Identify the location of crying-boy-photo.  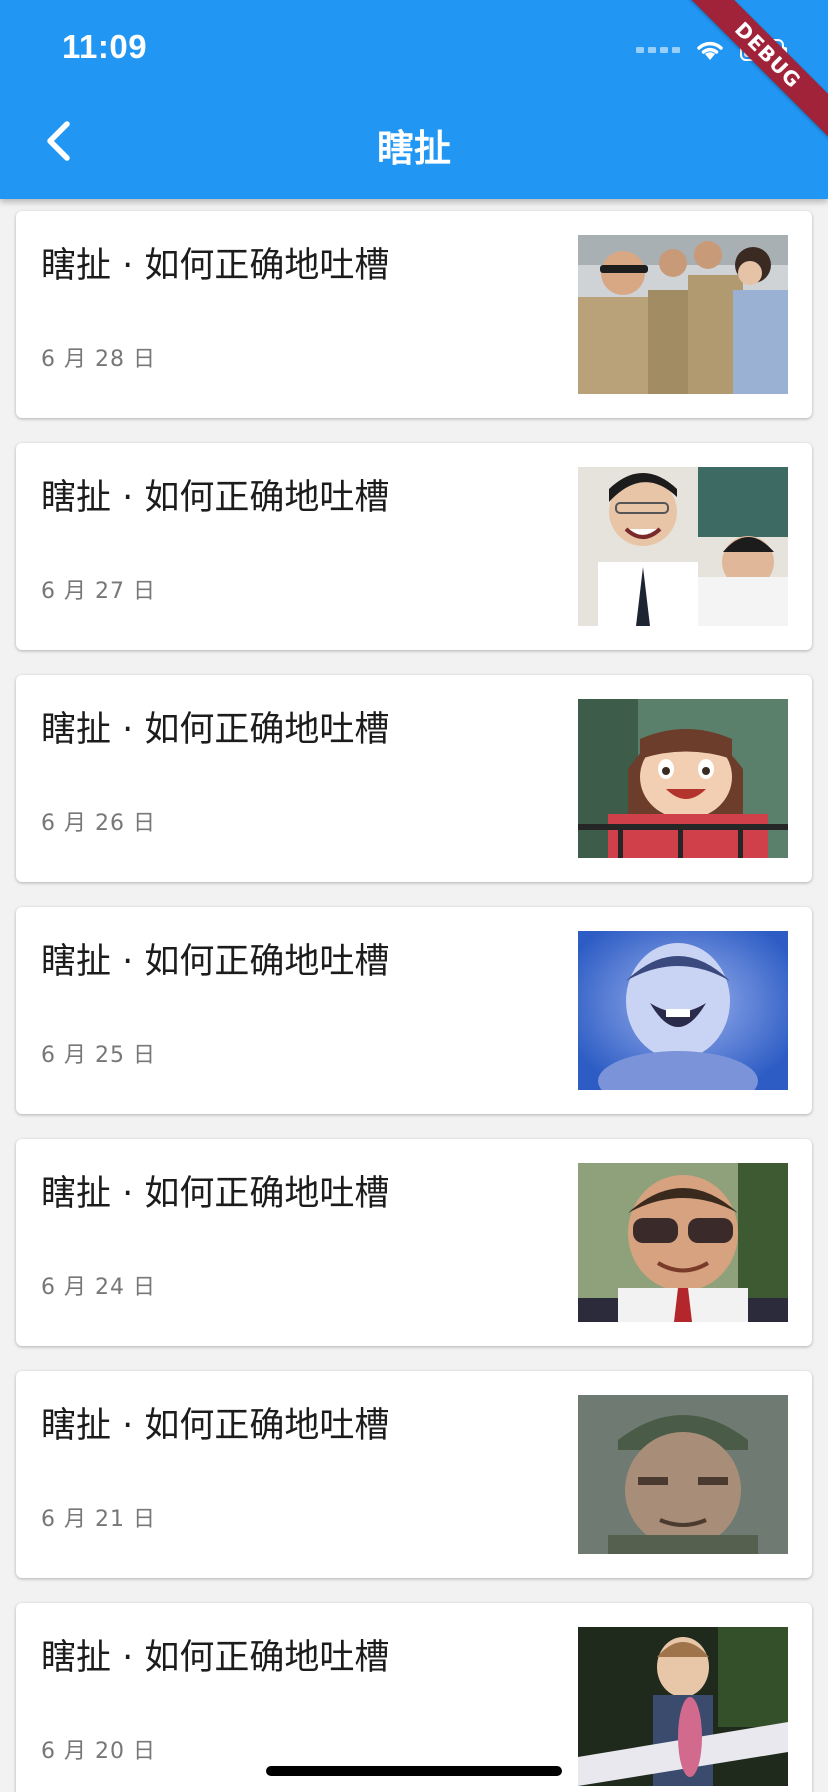
(683, 1010).